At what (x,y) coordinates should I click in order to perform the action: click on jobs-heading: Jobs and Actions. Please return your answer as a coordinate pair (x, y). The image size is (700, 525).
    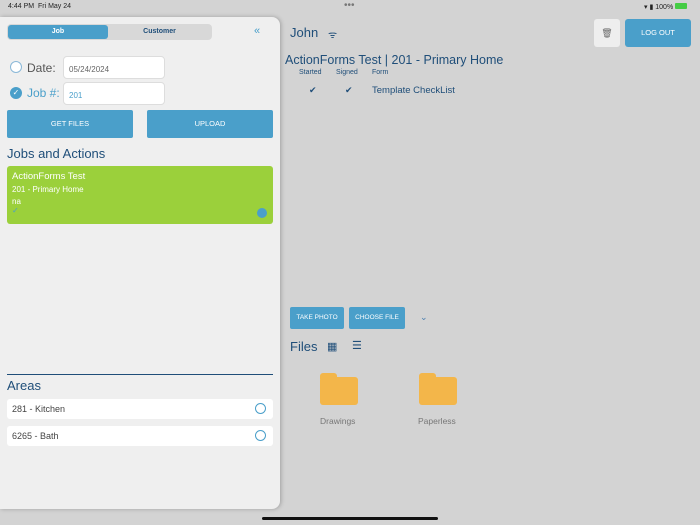
    Looking at the image, I should click on (56, 153).